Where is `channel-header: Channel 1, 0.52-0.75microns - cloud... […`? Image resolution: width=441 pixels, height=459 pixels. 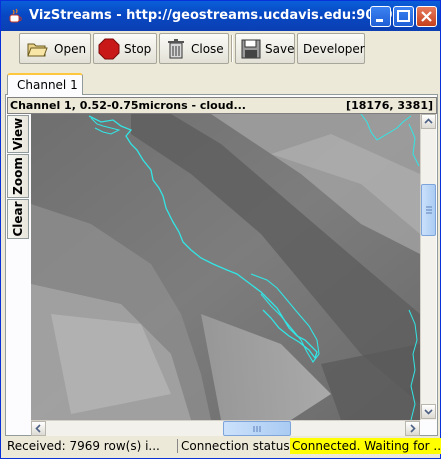 channel-header: Channel 1, 0.52-0.75microns - cloud... [… is located at coordinates (222, 105).